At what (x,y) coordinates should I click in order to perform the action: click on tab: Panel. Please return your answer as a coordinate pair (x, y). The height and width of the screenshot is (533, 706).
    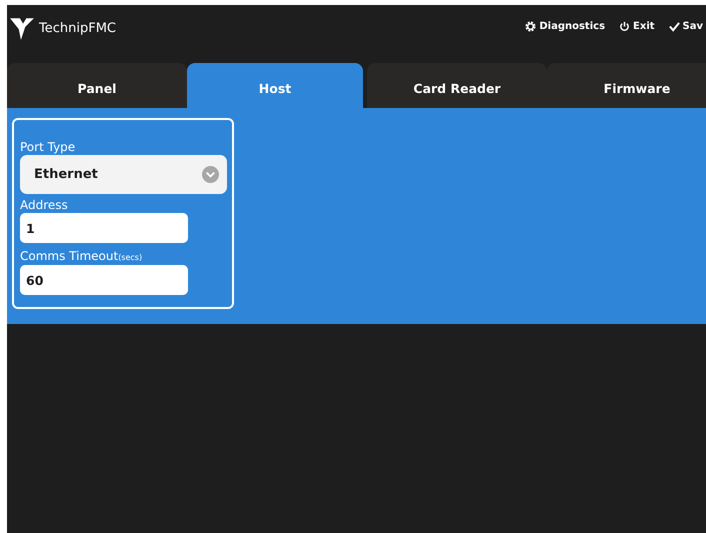
    Looking at the image, I should click on (97, 85).